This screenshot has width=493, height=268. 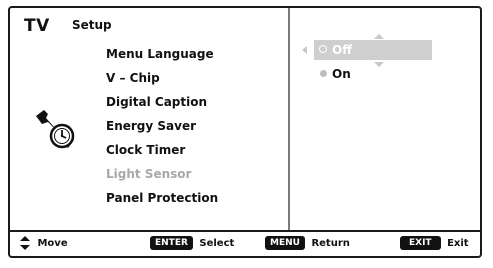 What do you see at coordinates (37, 26) in the screenshot?
I see `tv-label: TV` at bounding box center [37, 26].